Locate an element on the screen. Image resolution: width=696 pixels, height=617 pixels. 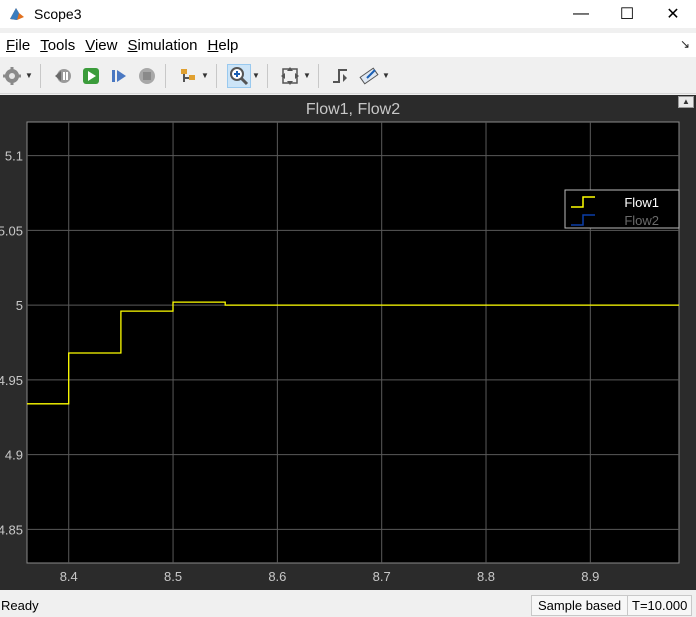
x-tick-label: 8.8 is located at coordinates (486, 576).